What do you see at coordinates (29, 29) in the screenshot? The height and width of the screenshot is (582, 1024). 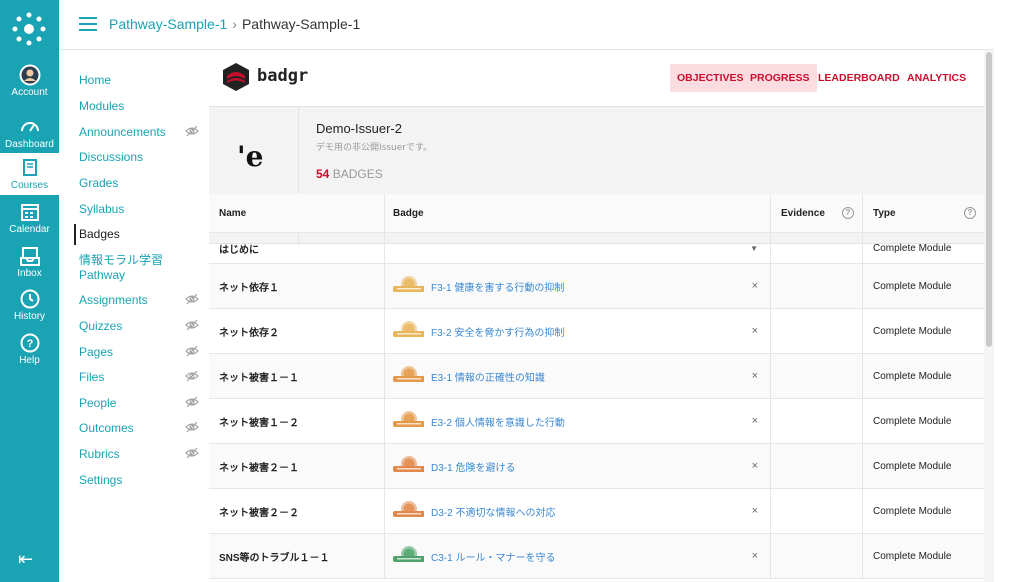 I see `canvas-logo-icon` at bounding box center [29, 29].